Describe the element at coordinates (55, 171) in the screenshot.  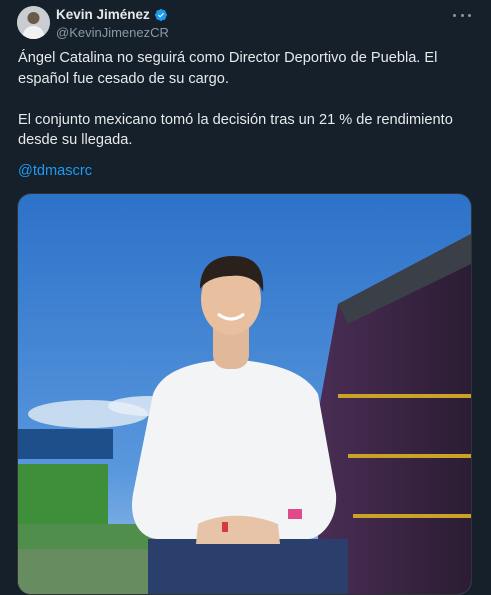
I see `mention-link: @tdmascrc` at that location.